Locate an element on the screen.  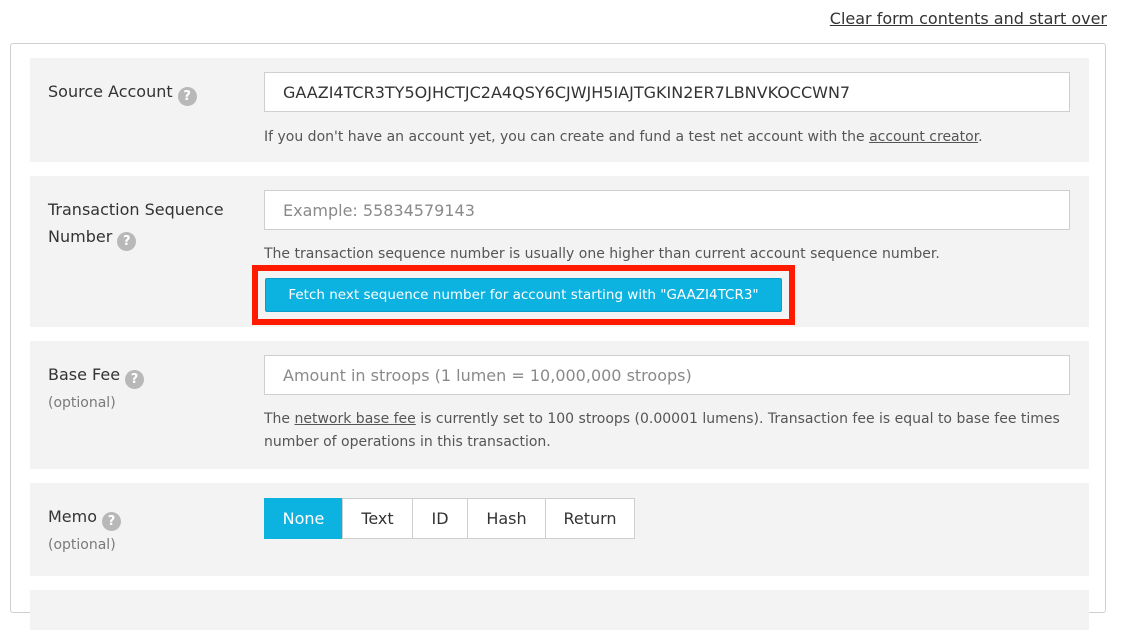
base-fee-optional: (optional) is located at coordinates (82, 403).